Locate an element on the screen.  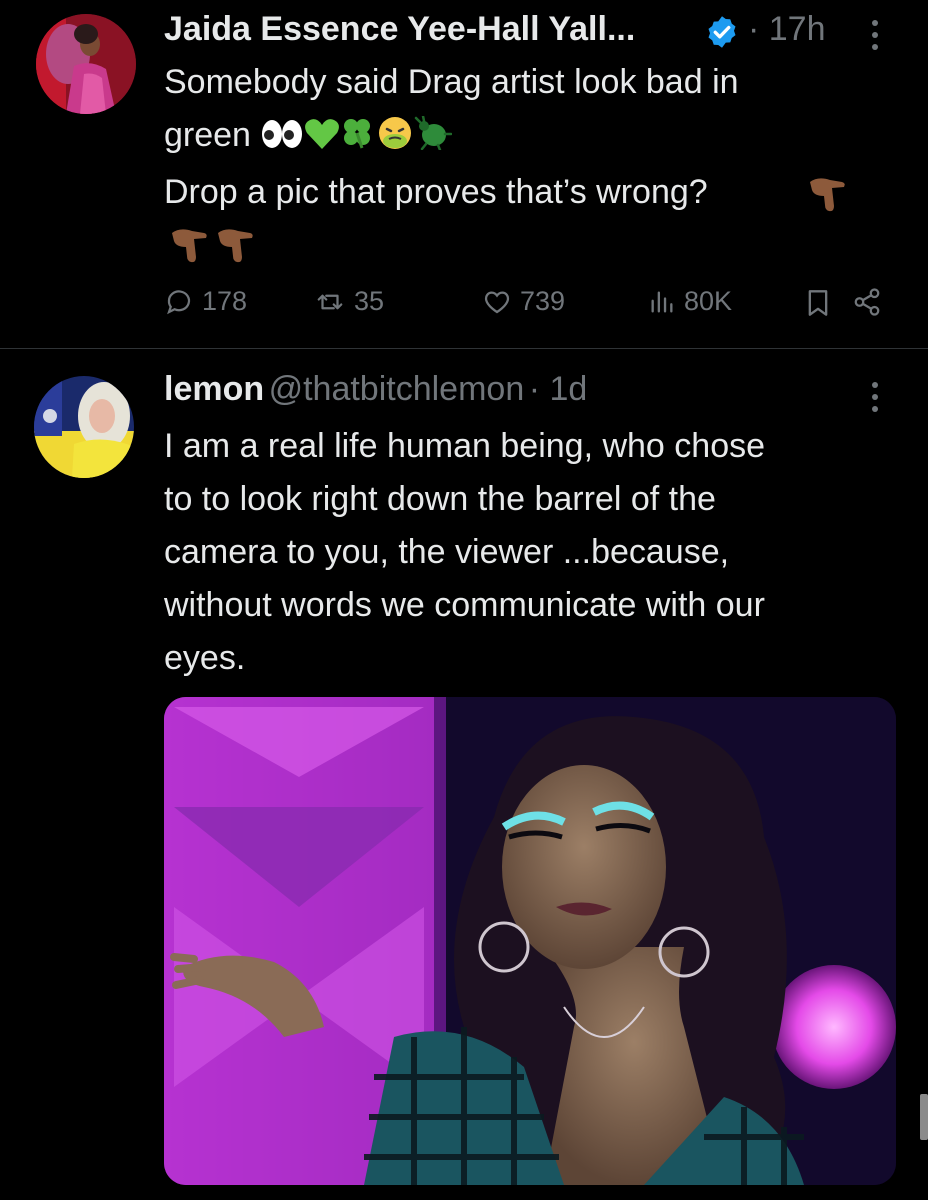
bookmark-button is located at coordinates (818, 305).